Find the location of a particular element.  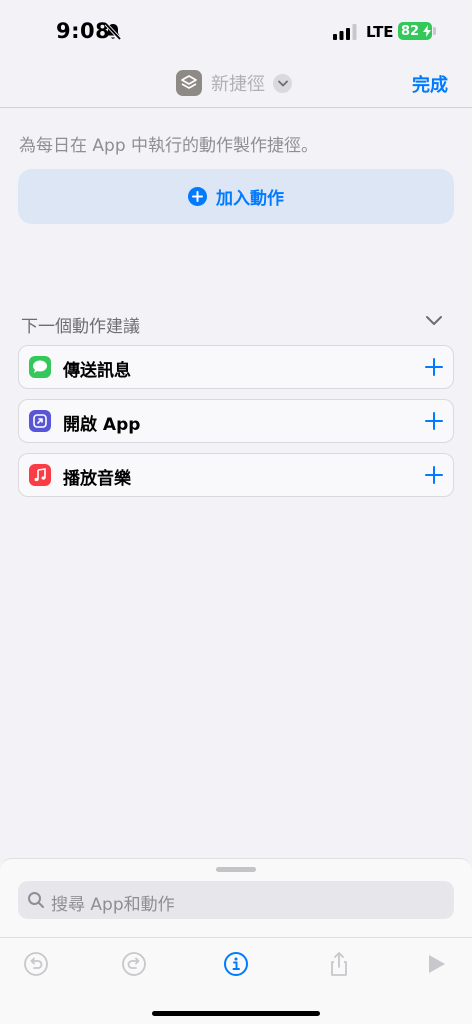

battery-cap is located at coordinates (434, 31).